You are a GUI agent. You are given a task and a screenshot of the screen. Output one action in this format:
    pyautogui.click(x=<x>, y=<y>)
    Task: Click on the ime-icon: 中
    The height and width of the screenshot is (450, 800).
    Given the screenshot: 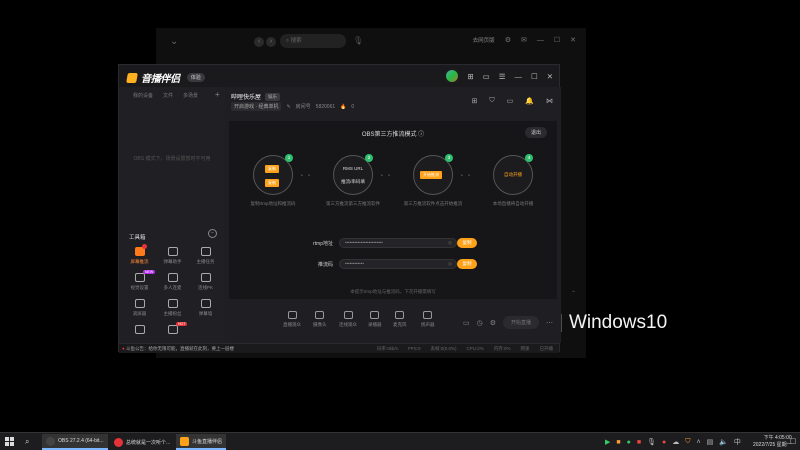 What is the action you would take?
    pyautogui.click(x=737, y=442)
    